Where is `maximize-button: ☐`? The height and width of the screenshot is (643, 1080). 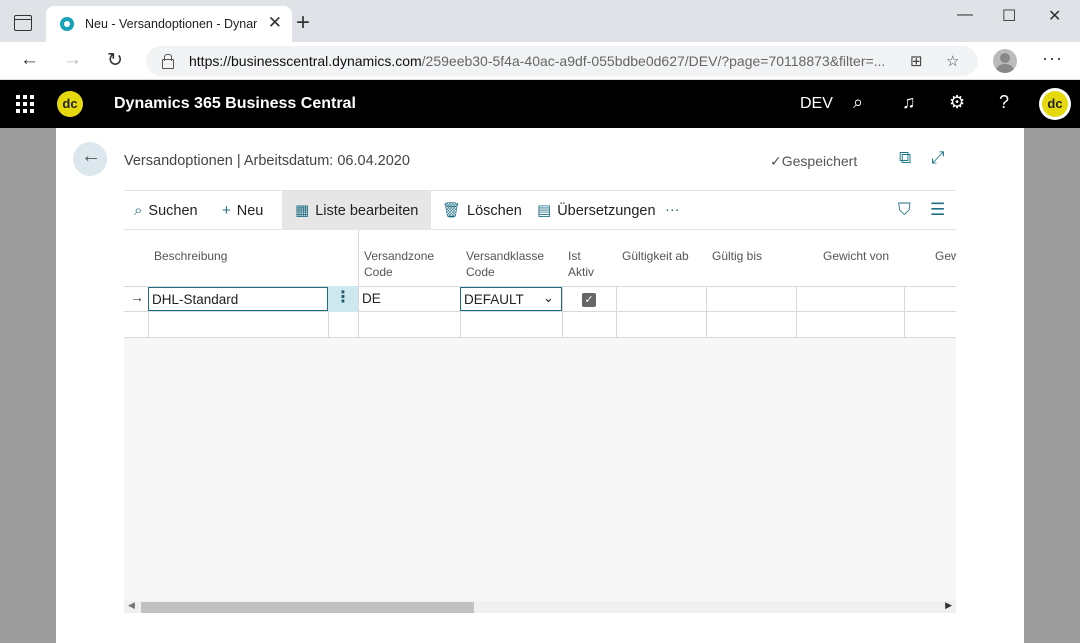 maximize-button: ☐ is located at coordinates (1009, 16).